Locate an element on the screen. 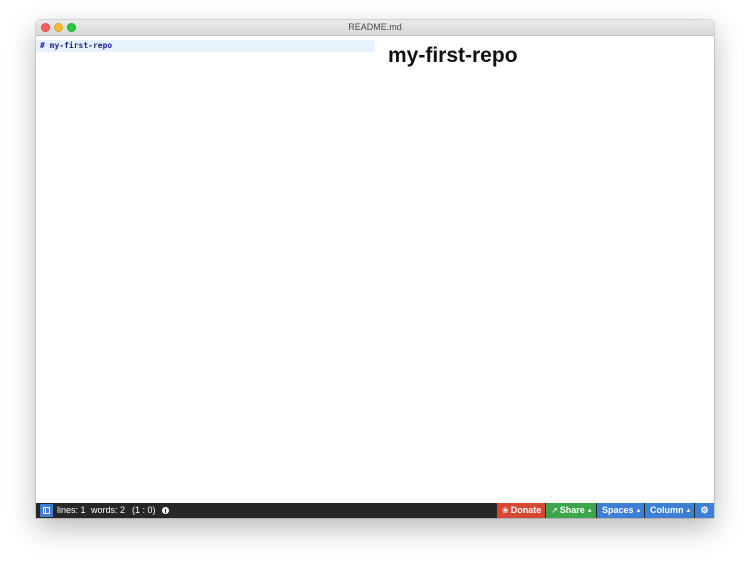  line-count: lines: 1 is located at coordinates (71, 510).